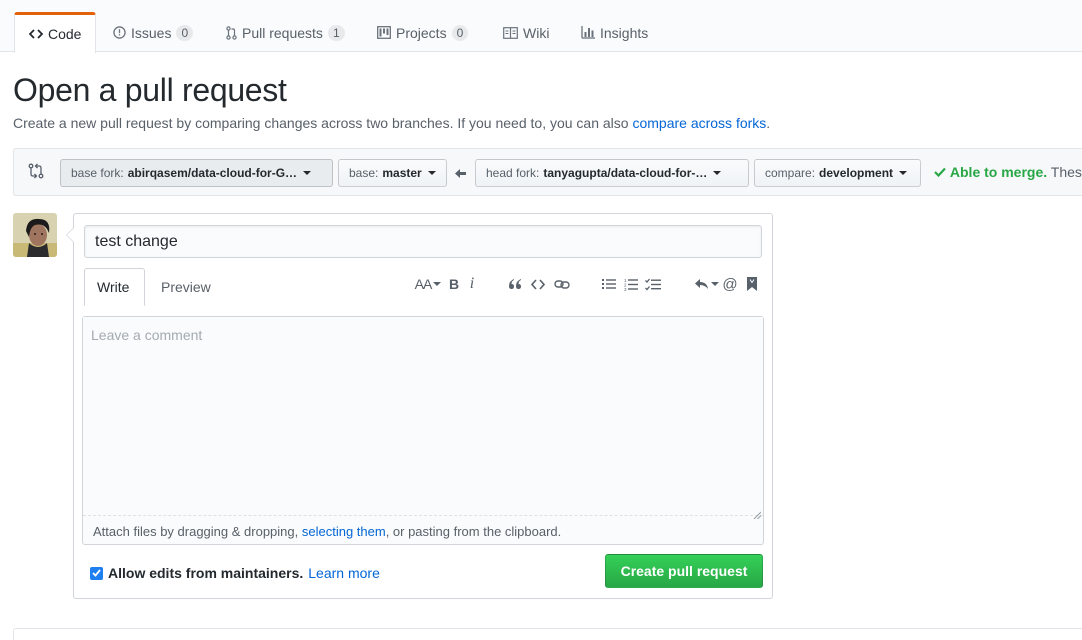 This screenshot has height=640, width=1082. What do you see at coordinates (768, 123) in the screenshot?
I see `subtitle-end: .` at bounding box center [768, 123].